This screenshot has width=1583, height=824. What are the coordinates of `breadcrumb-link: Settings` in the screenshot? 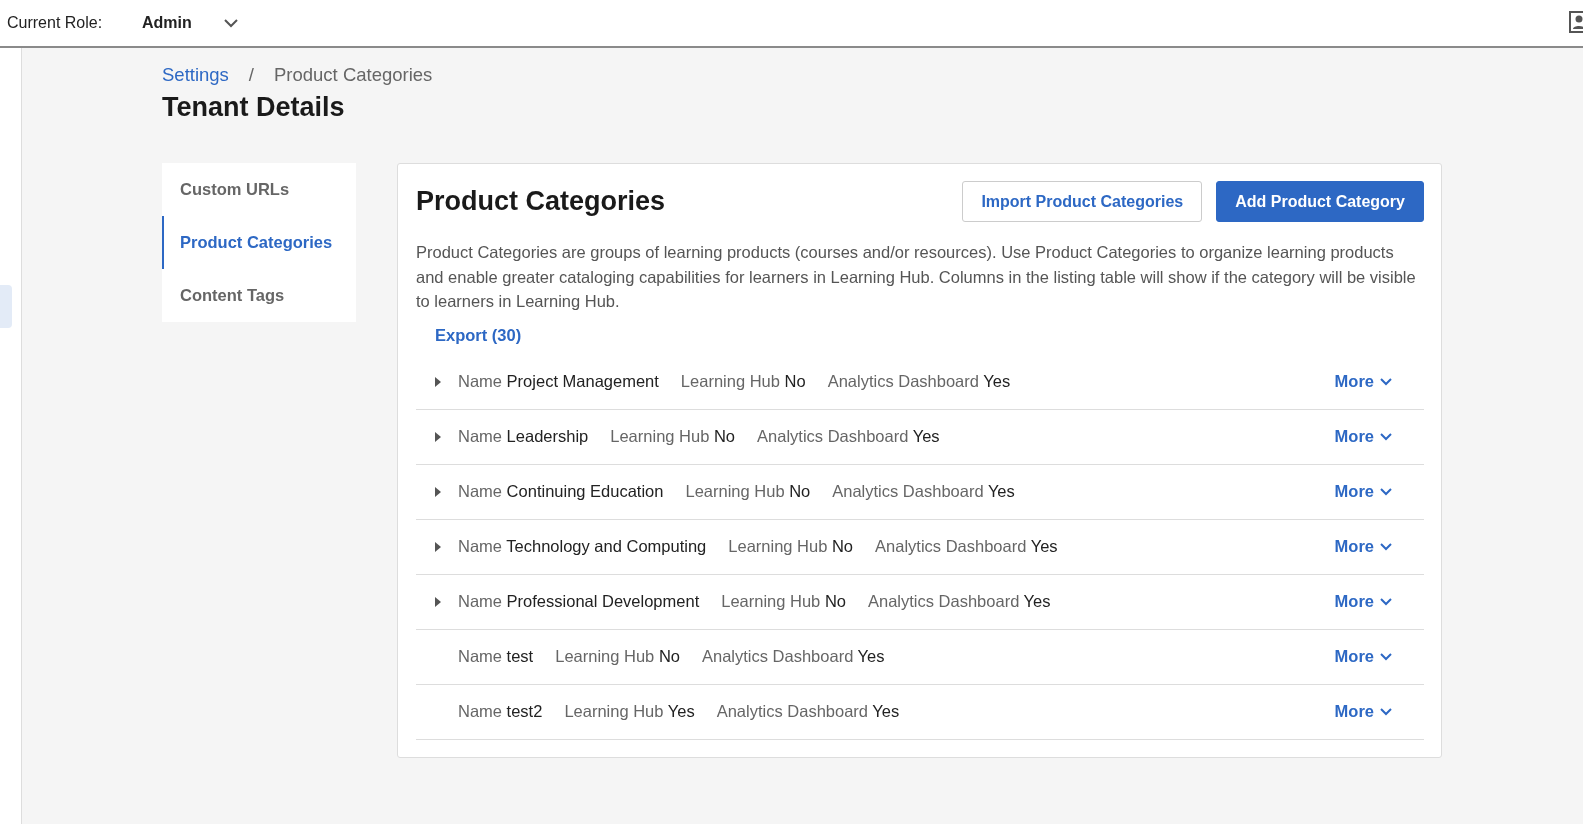 It's located at (195, 75).